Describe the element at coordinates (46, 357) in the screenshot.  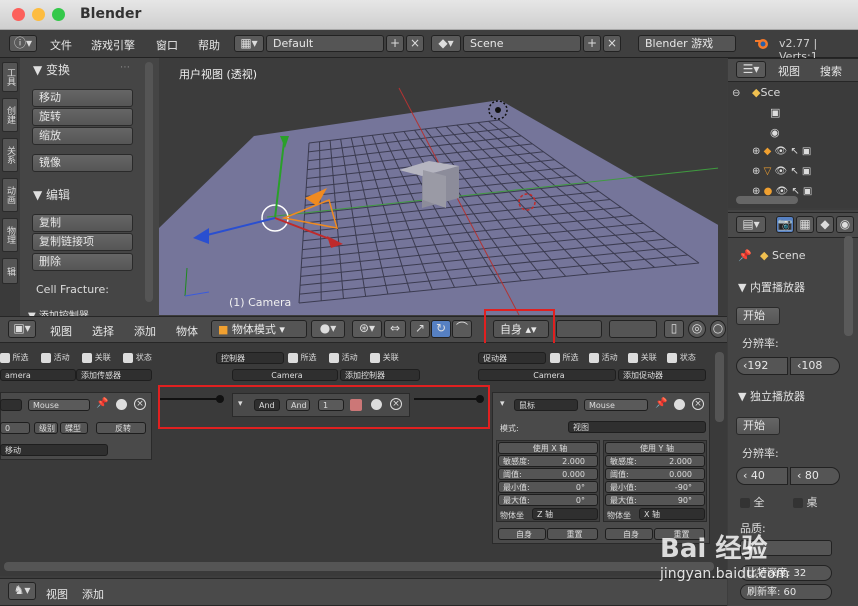
I see `sensor-filter-active-checkbox` at that location.